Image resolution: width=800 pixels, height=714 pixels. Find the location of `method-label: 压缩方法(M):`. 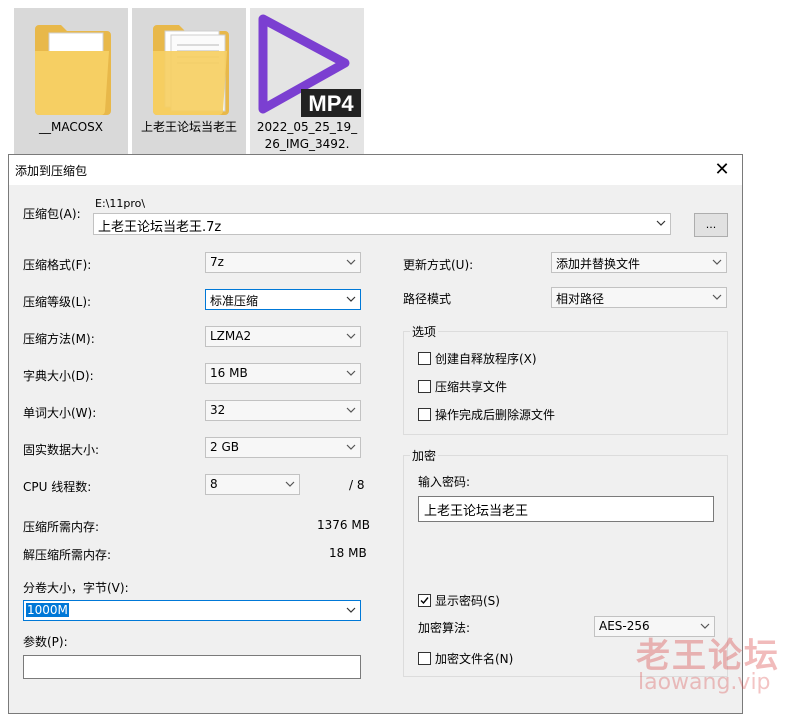

method-label: 压缩方法(M): is located at coordinates (59, 339).